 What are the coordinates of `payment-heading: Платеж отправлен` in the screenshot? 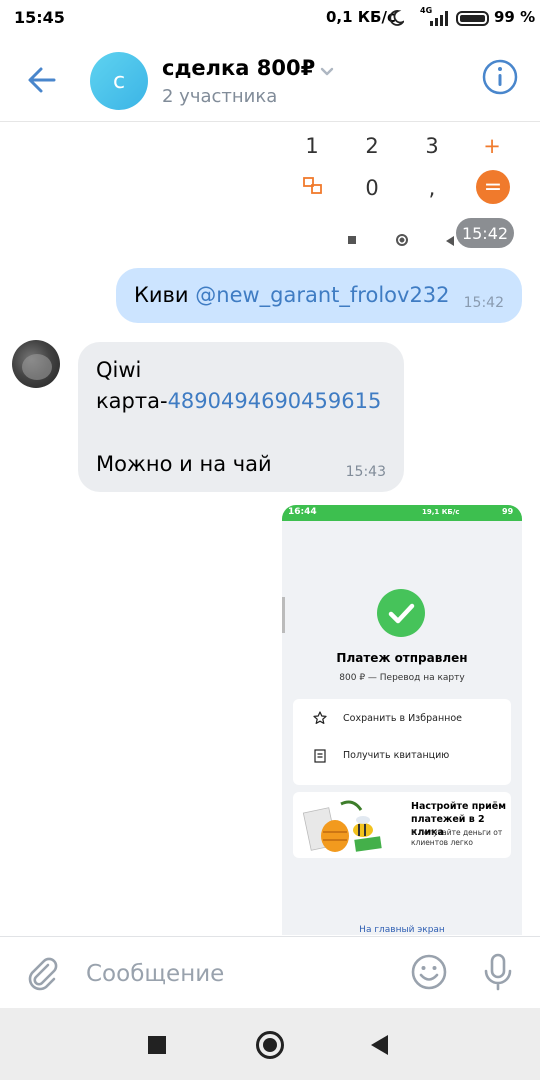 It's located at (402, 658).